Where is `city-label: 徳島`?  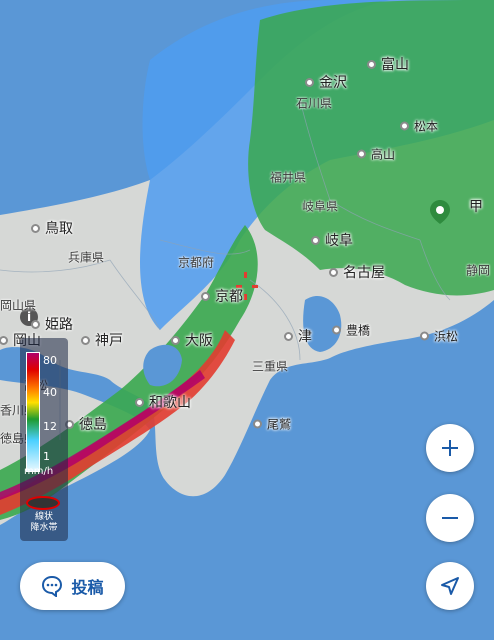 city-label: 徳島 is located at coordinates (93, 425).